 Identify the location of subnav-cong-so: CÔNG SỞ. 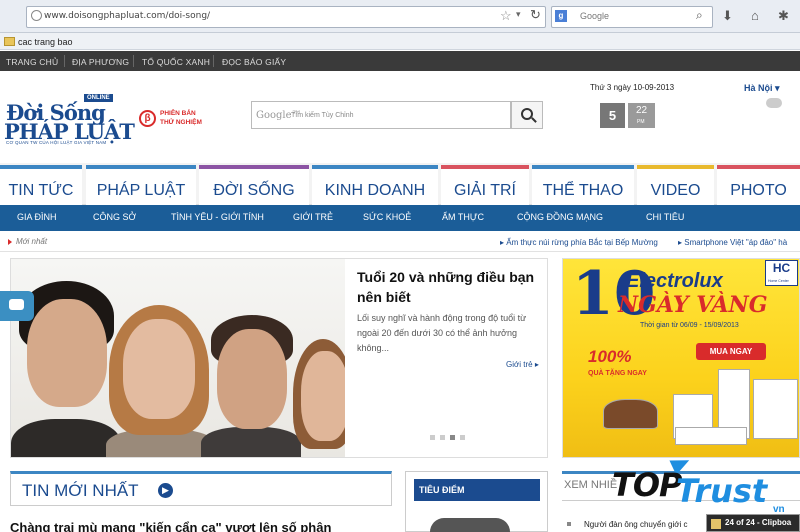
(114, 217).